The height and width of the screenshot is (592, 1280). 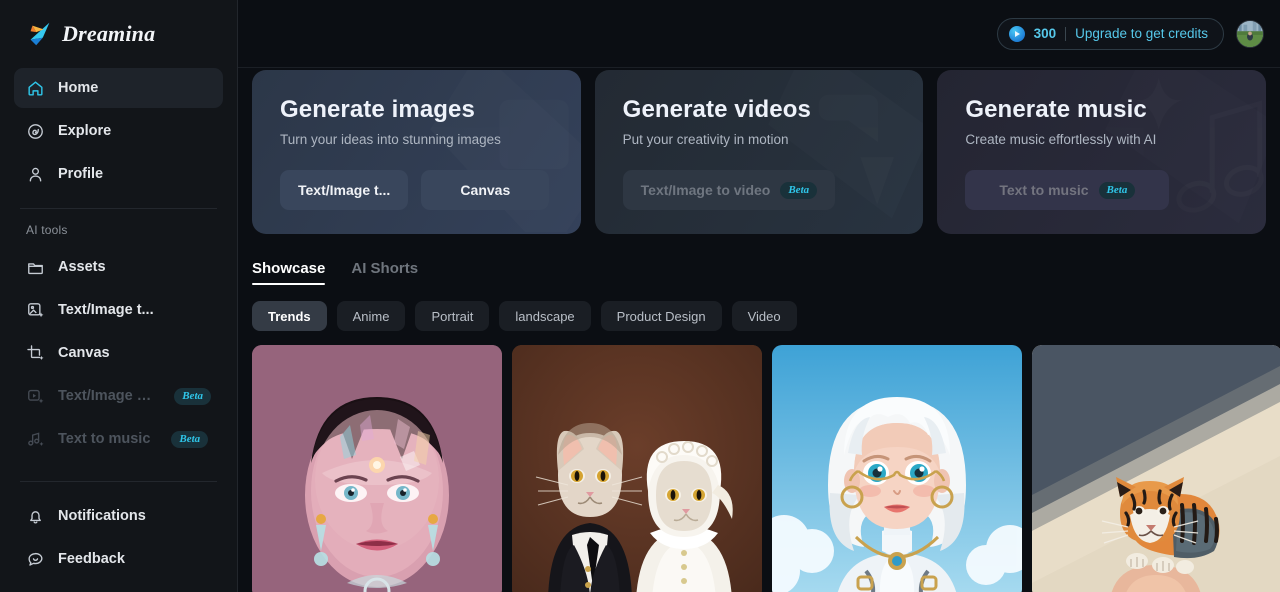 What do you see at coordinates (82, 267) in the screenshot?
I see `sidebar-item-label: Assets` at bounding box center [82, 267].